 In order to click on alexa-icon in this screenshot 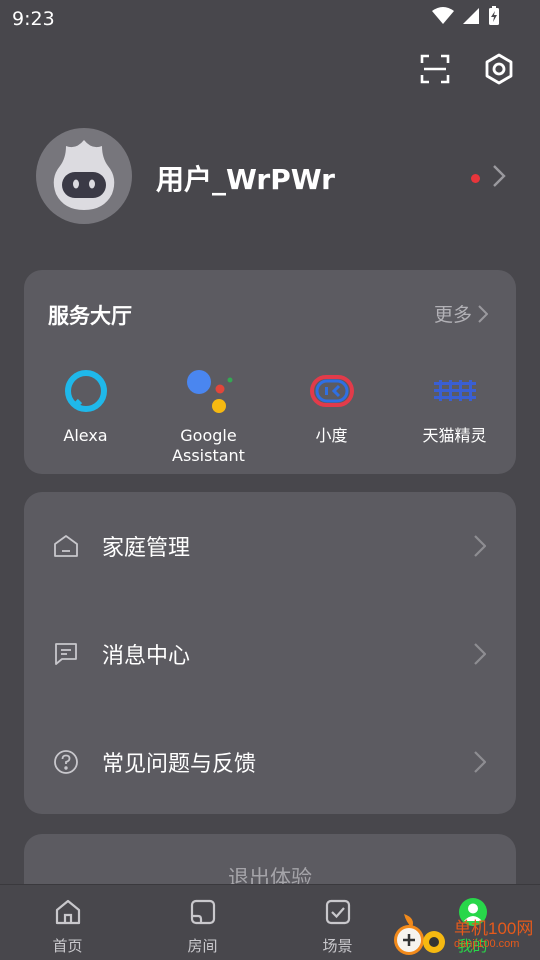, I will do `click(86, 391)`.